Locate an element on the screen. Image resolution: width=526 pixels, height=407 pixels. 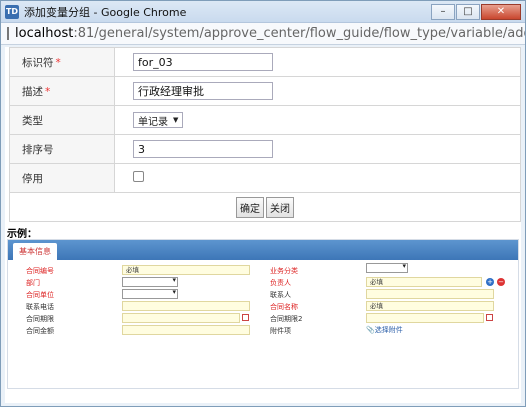
order-label-cell: 排序号 is located at coordinates (62, 149).